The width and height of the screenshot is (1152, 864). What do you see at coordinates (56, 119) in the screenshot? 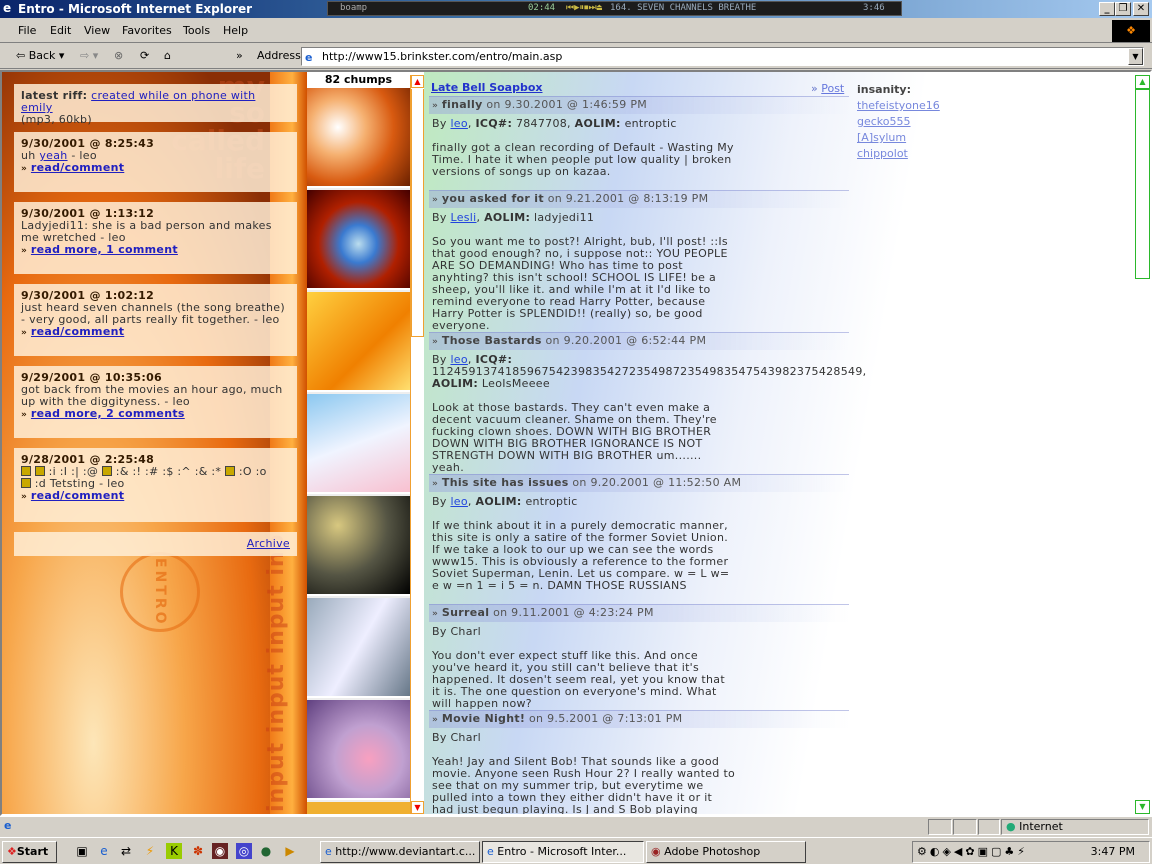
I see `riff-meta: (mp3, 60kb)` at bounding box center [56, 119].